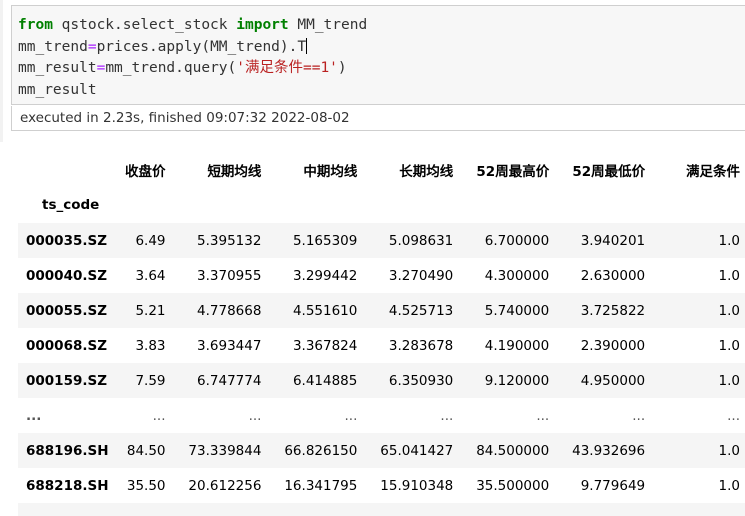  What do you see at coordinates (66, 310) in the screenshot?
I see `row-index: 000055.SZ` at bounding box center [66, 310].